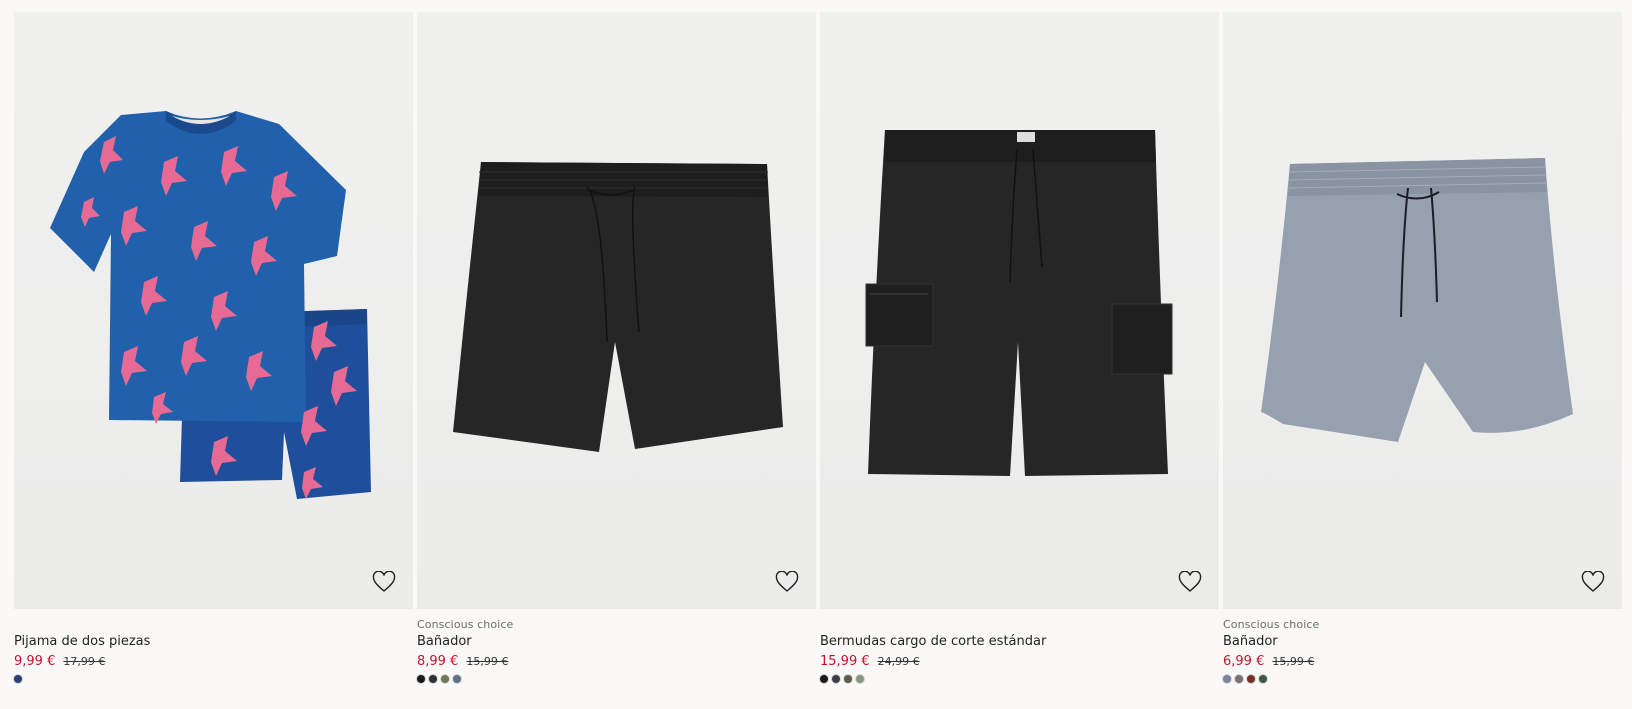 This screenshot has height=709, width=1632. I want to click on sale-price: 15,99 €, so click(845, 661).